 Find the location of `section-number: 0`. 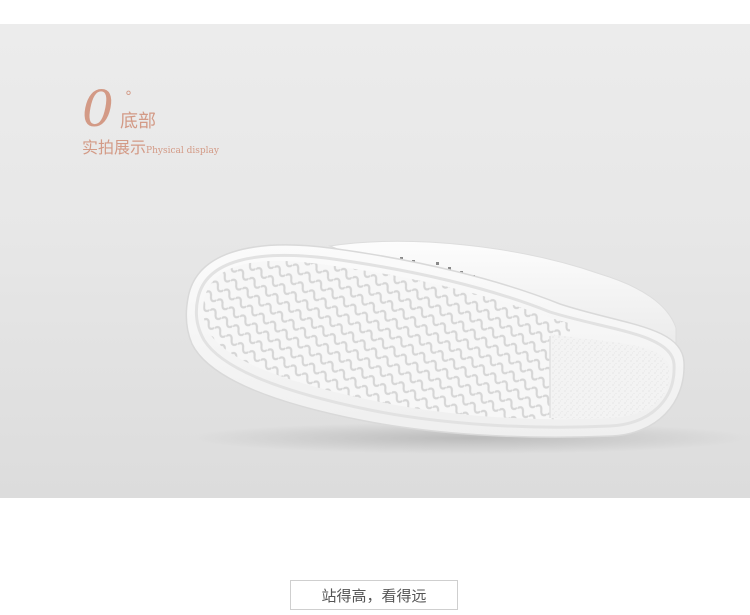

section-number: 0 is located at coordinates (98, 109).